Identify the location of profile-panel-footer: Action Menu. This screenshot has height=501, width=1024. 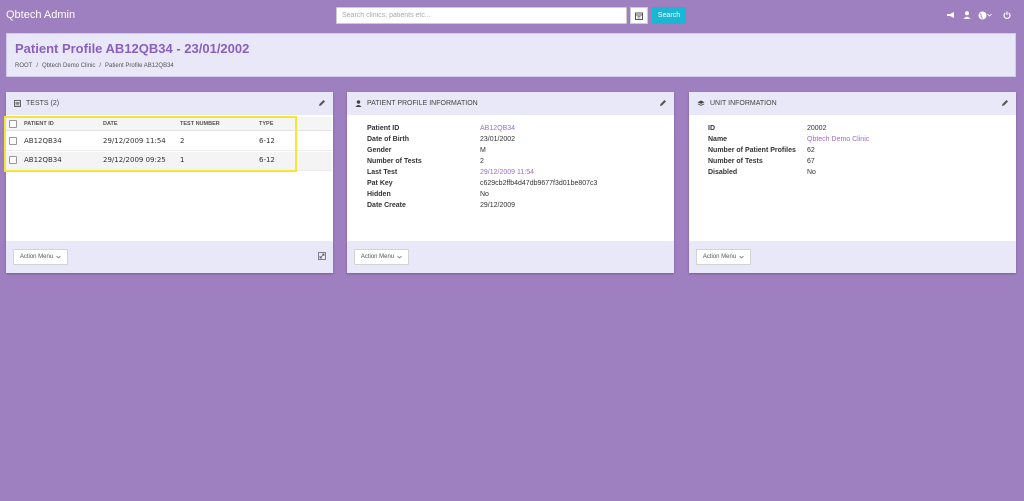
(510, 257).